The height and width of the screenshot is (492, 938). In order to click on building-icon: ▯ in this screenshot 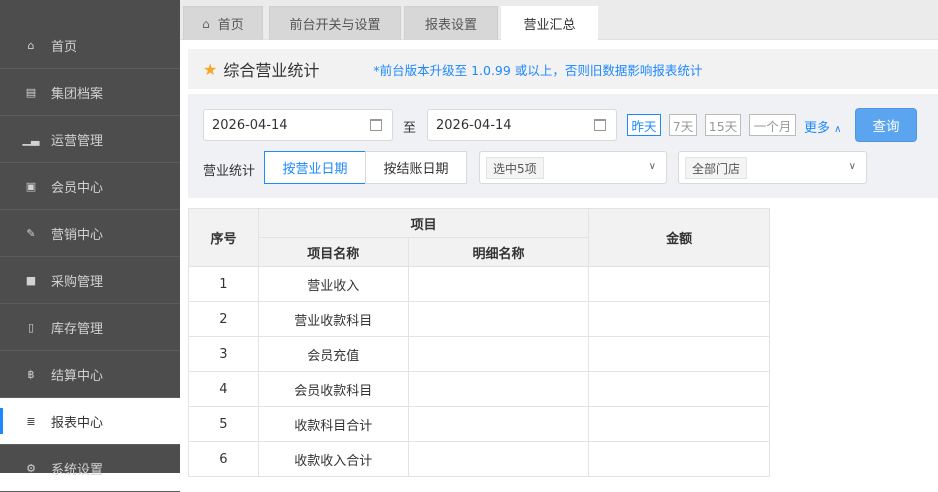, I will do `click(31, 327)`.